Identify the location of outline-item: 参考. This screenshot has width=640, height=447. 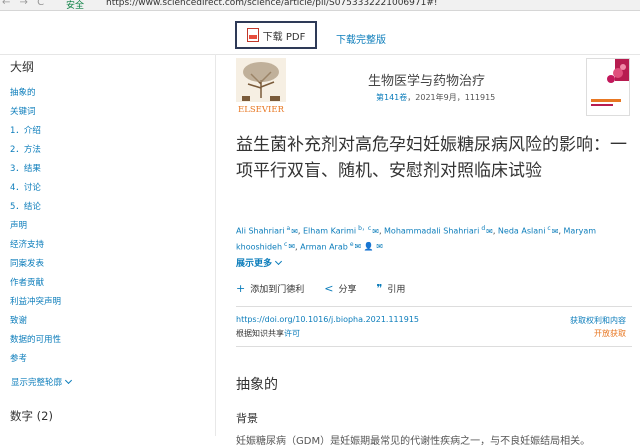
(18, 358).